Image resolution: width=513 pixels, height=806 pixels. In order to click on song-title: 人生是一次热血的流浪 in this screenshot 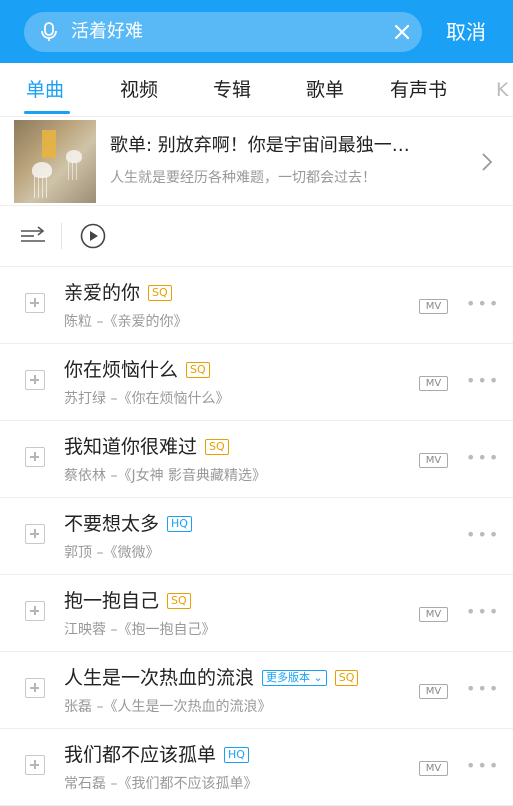, I will do `click(159, 678)`.